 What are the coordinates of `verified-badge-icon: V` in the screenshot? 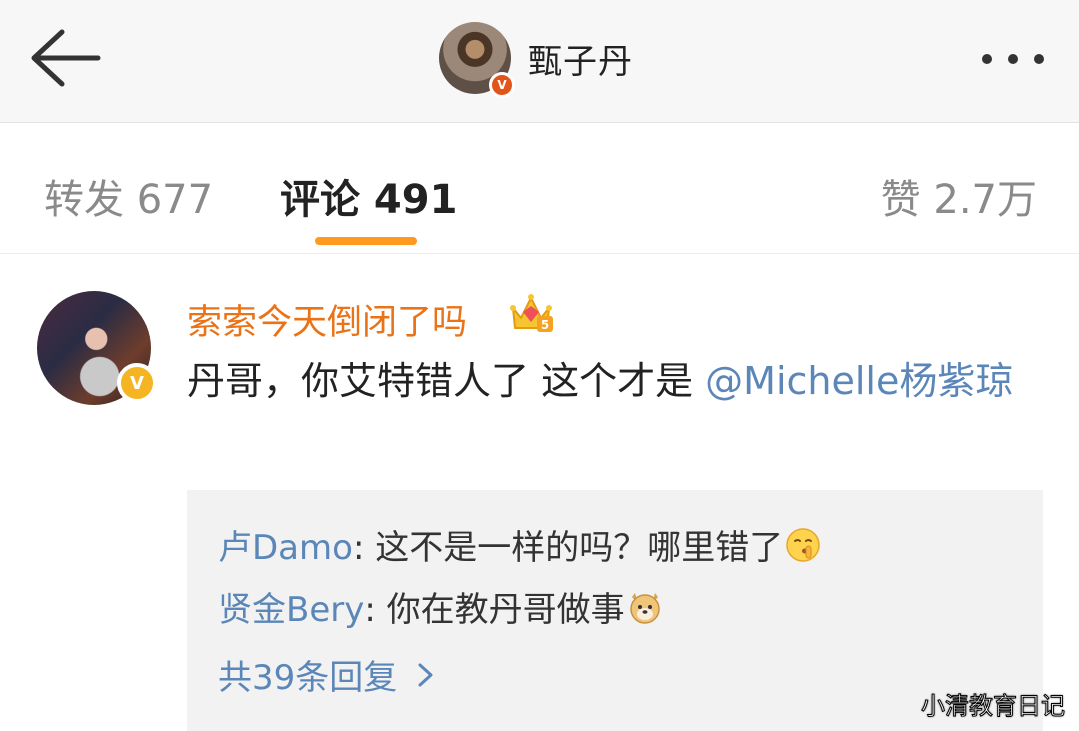 It's located at (502, 85).